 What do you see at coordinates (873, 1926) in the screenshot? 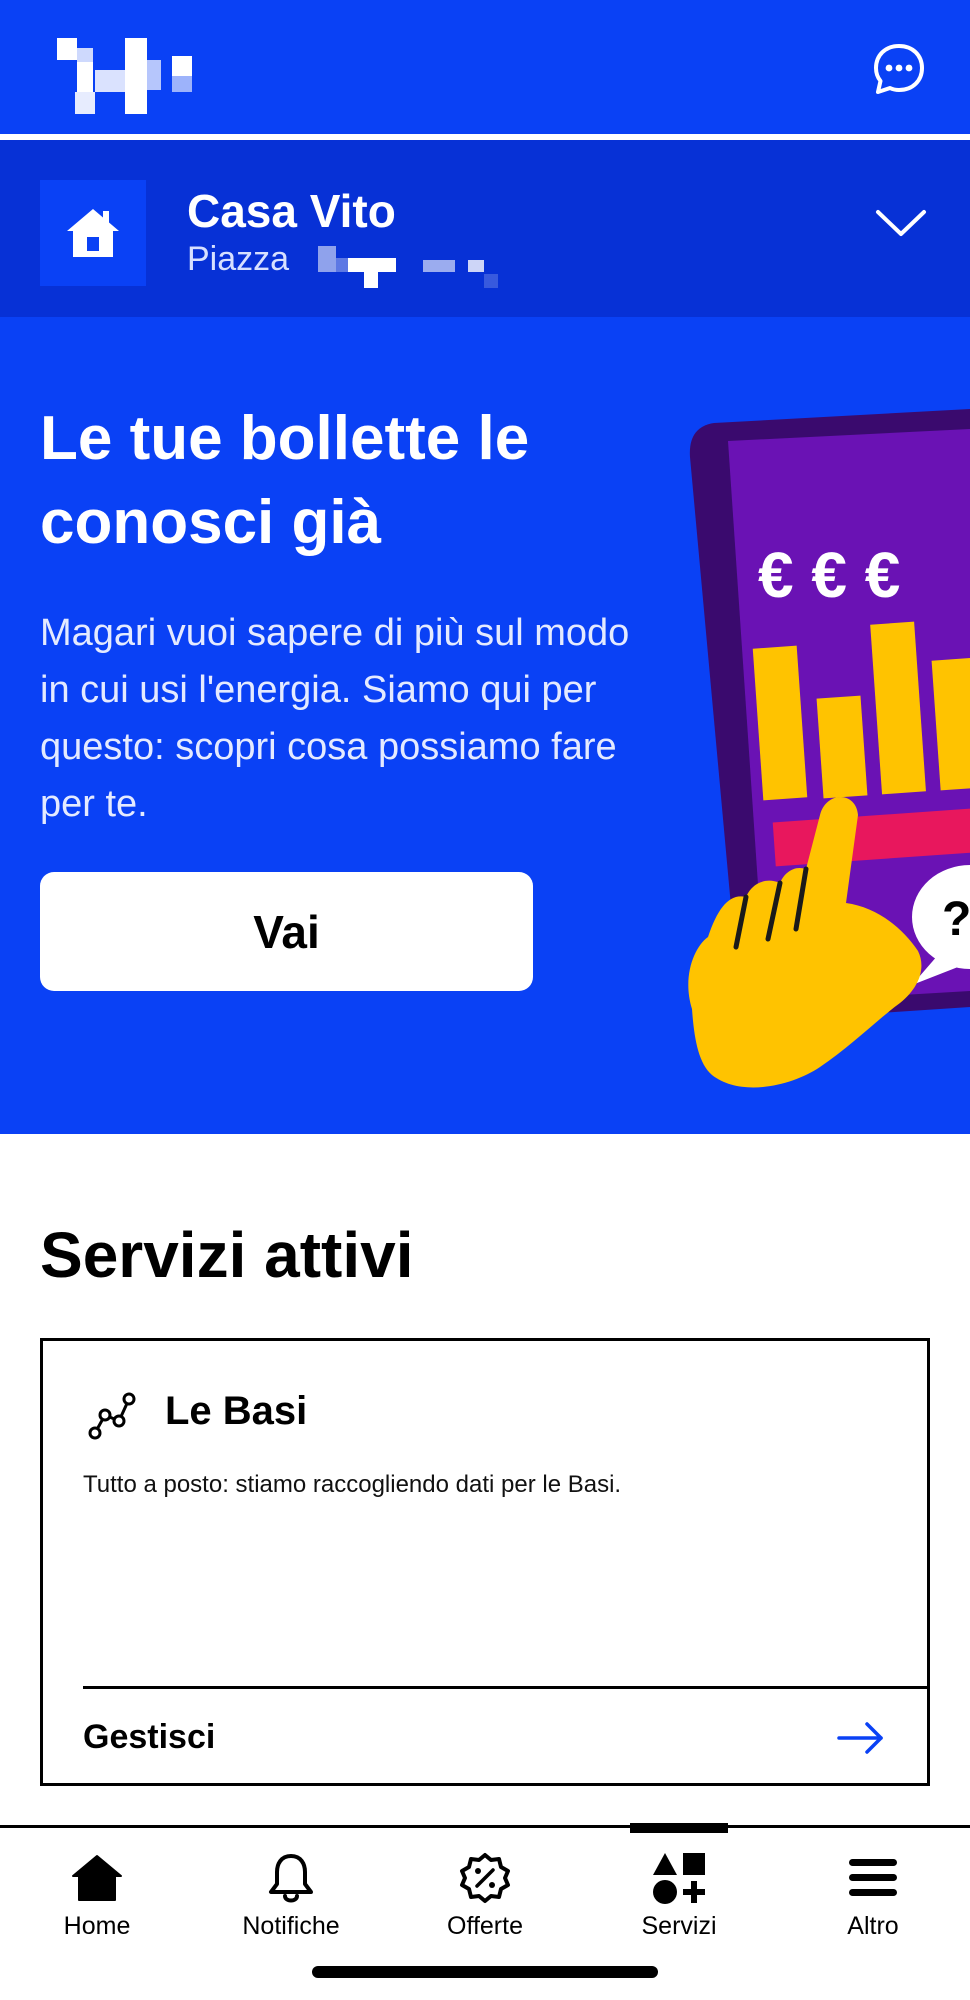
I see `nav-altro-label: Altro` at bounding box center [873, 1926].